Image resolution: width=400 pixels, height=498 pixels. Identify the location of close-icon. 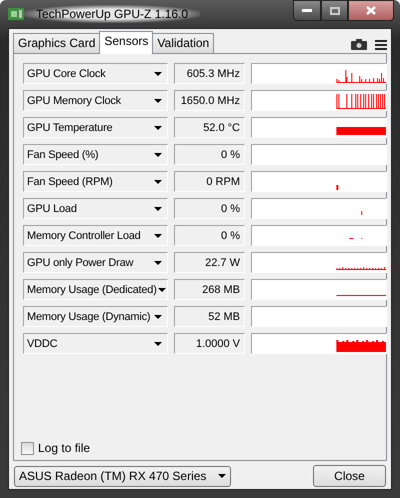
(371, 10).